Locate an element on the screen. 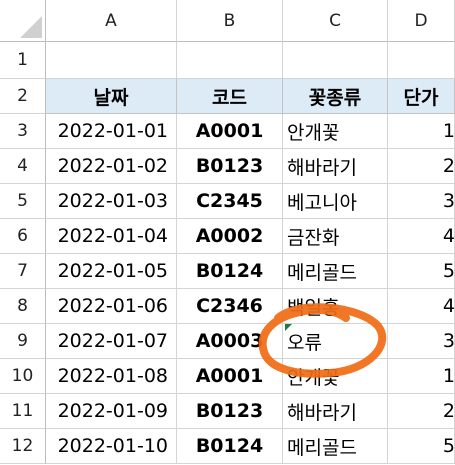 The height and width of the screenshot is (465, 455). cell-date: 2022-01-06 is located at coordinates (111, 306).